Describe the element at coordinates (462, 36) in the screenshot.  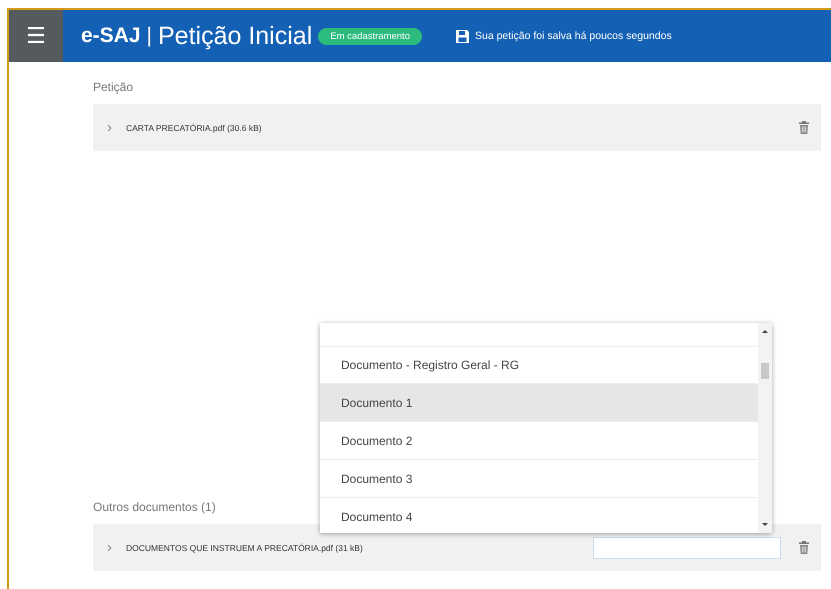
I see `save-icon` at that location.